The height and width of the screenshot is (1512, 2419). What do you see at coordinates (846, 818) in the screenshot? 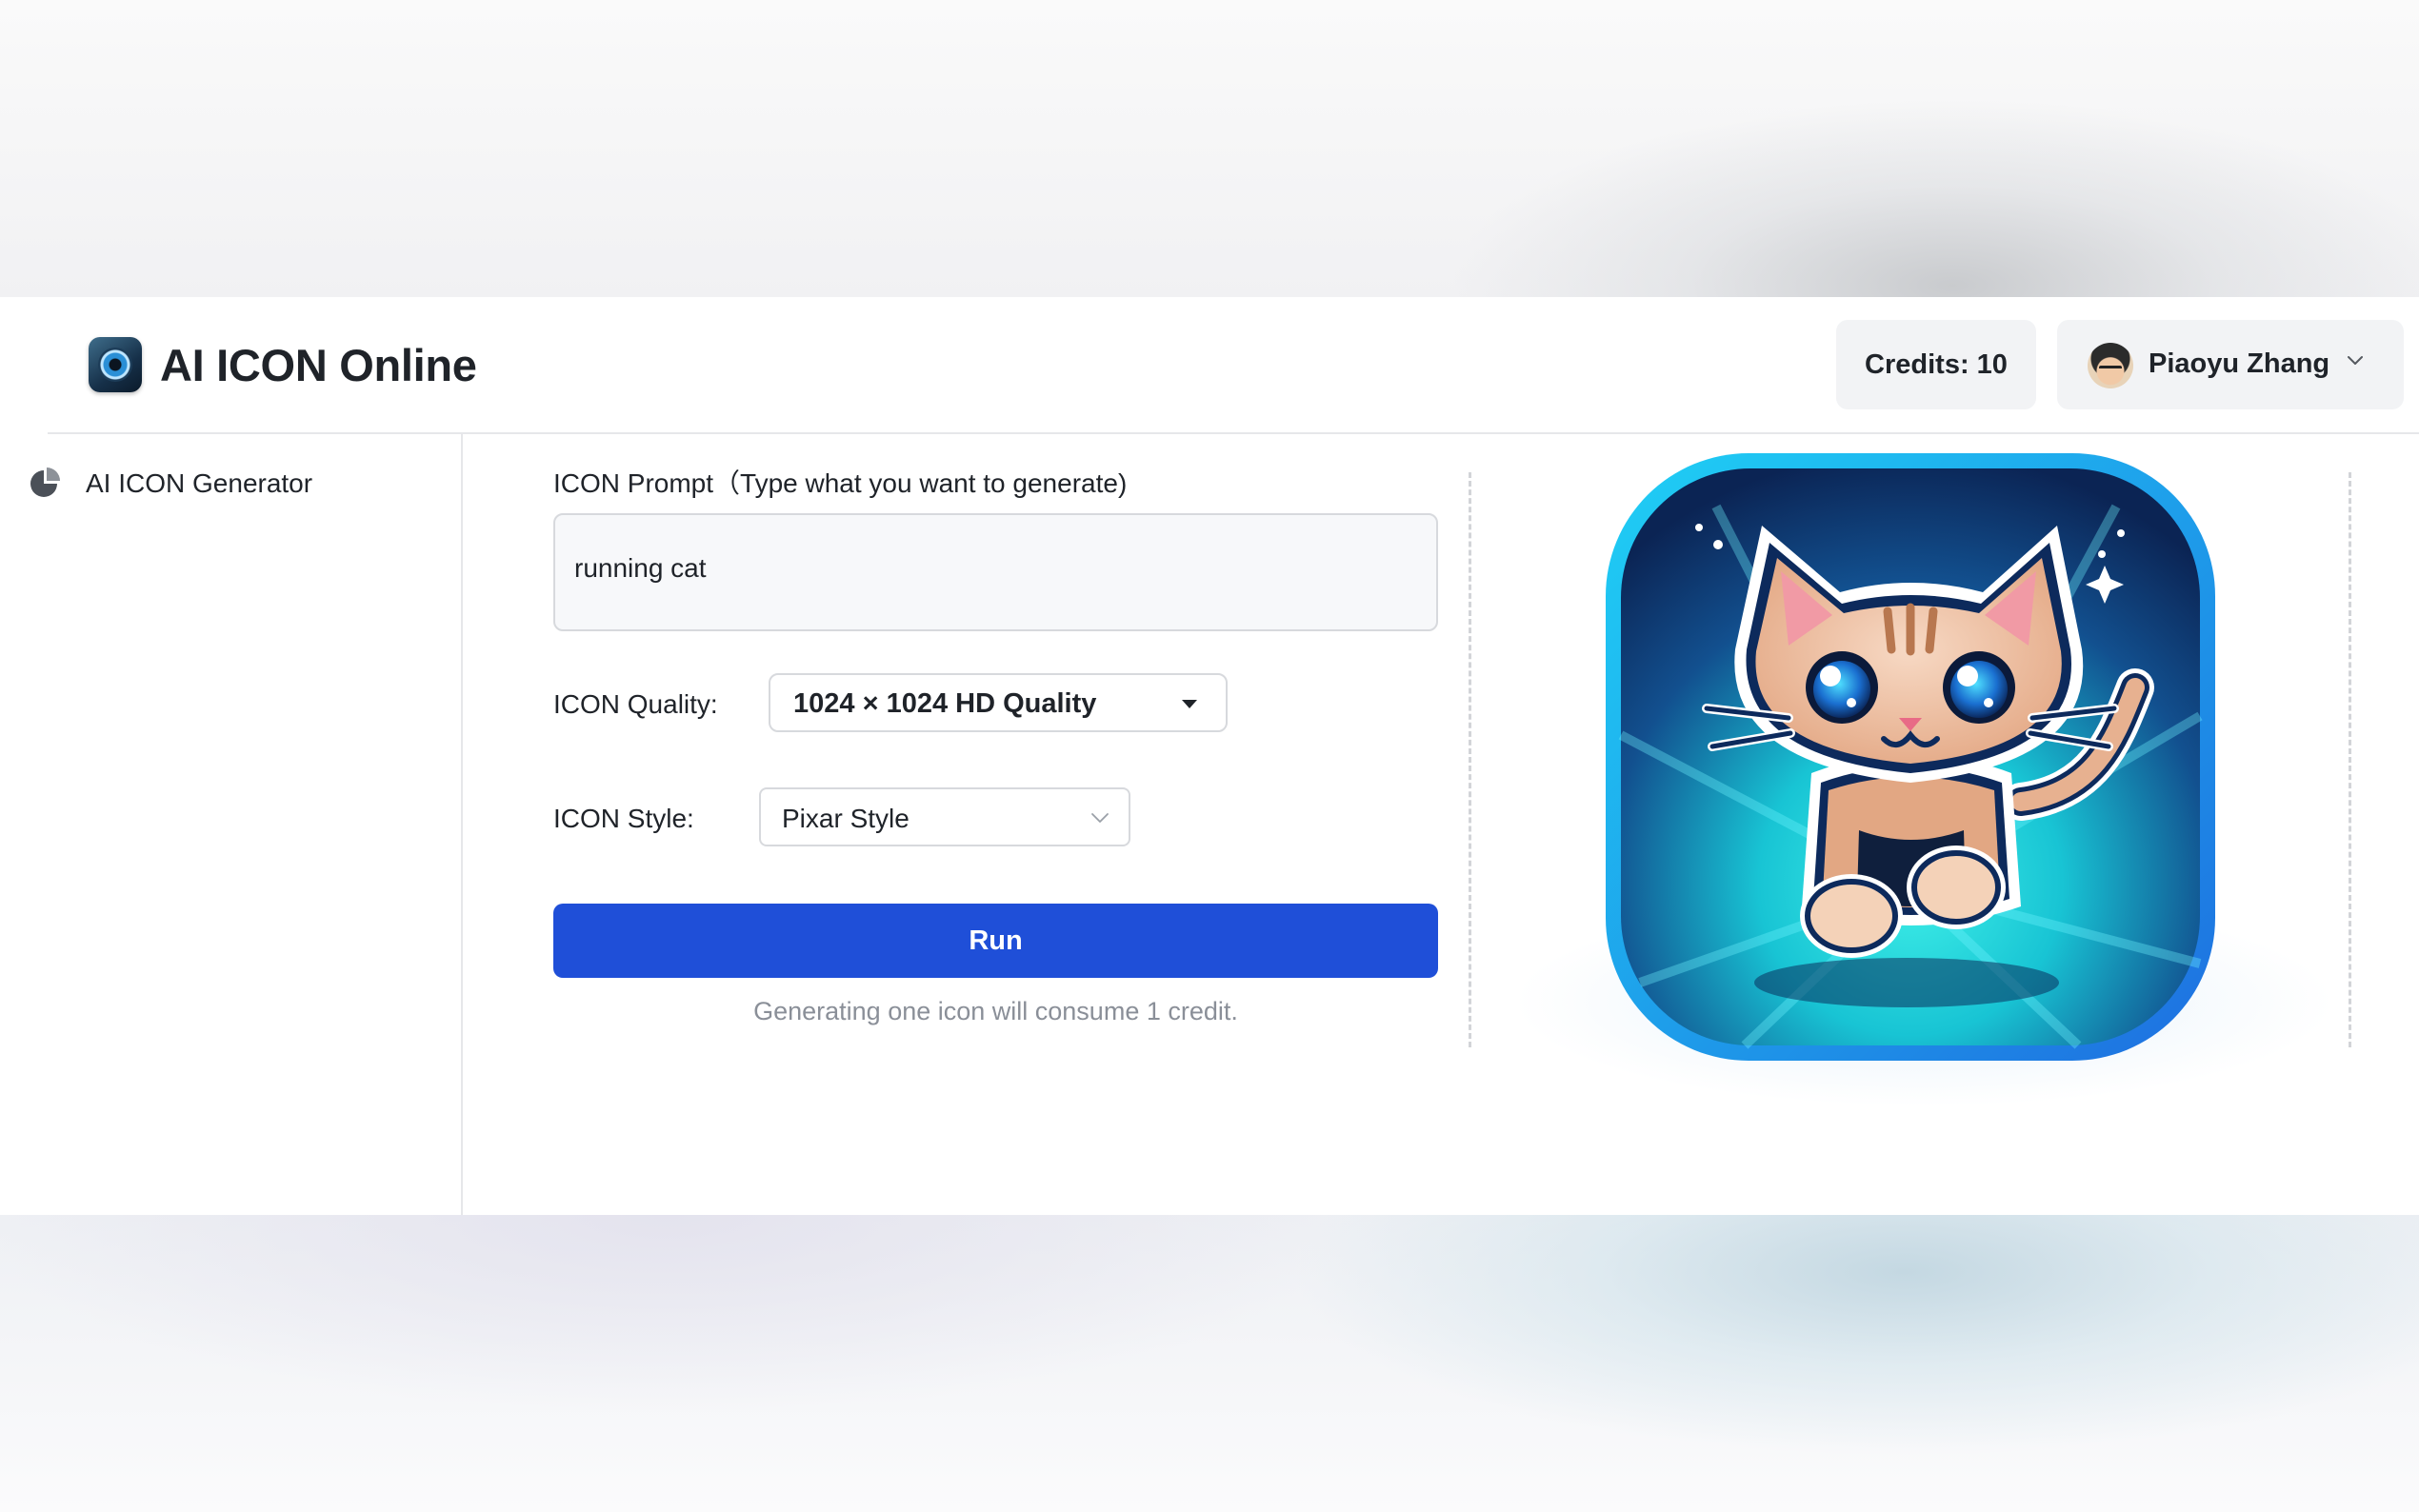
I see `style-selected-value: Pixar Style` at bounding box center [846, 818].